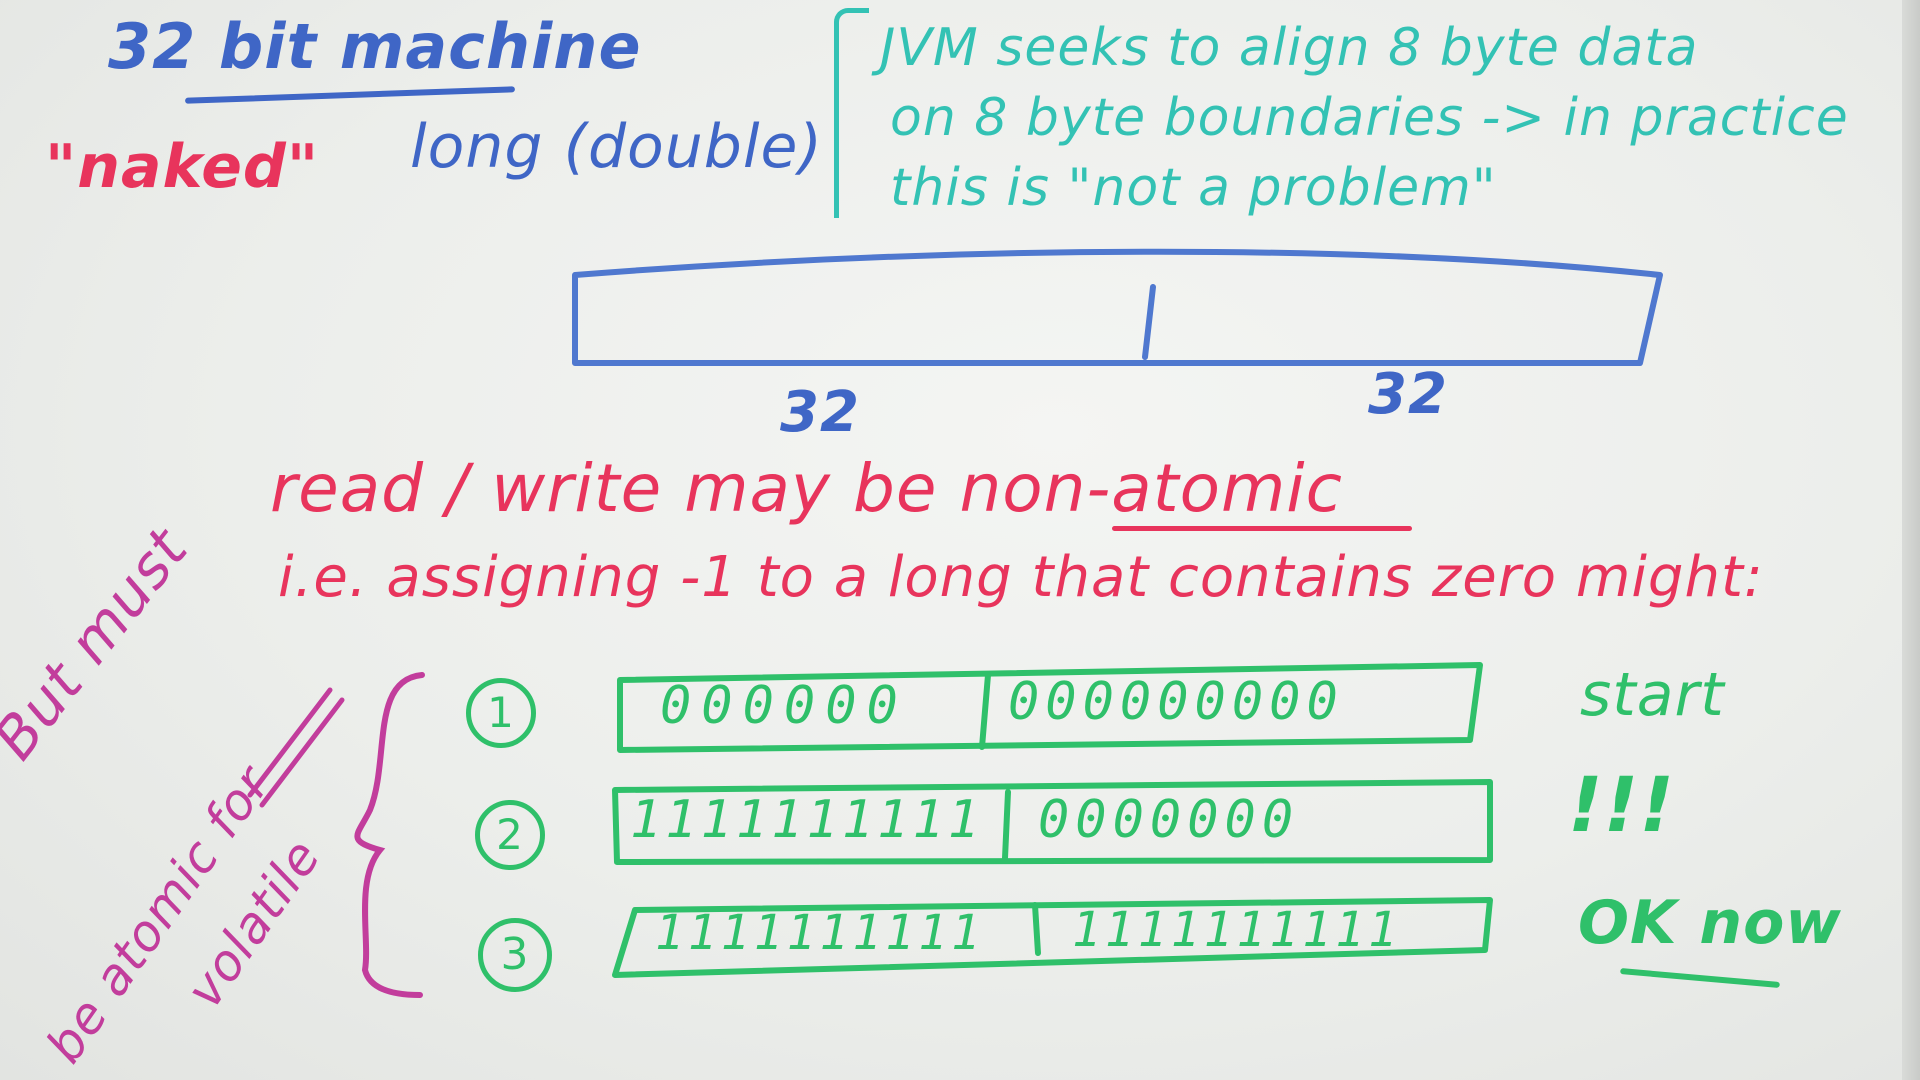  What do you see at coordinates (501, 713) in the screenshot?
I see `step-1-number: 1` at bounding box center [501, 713].